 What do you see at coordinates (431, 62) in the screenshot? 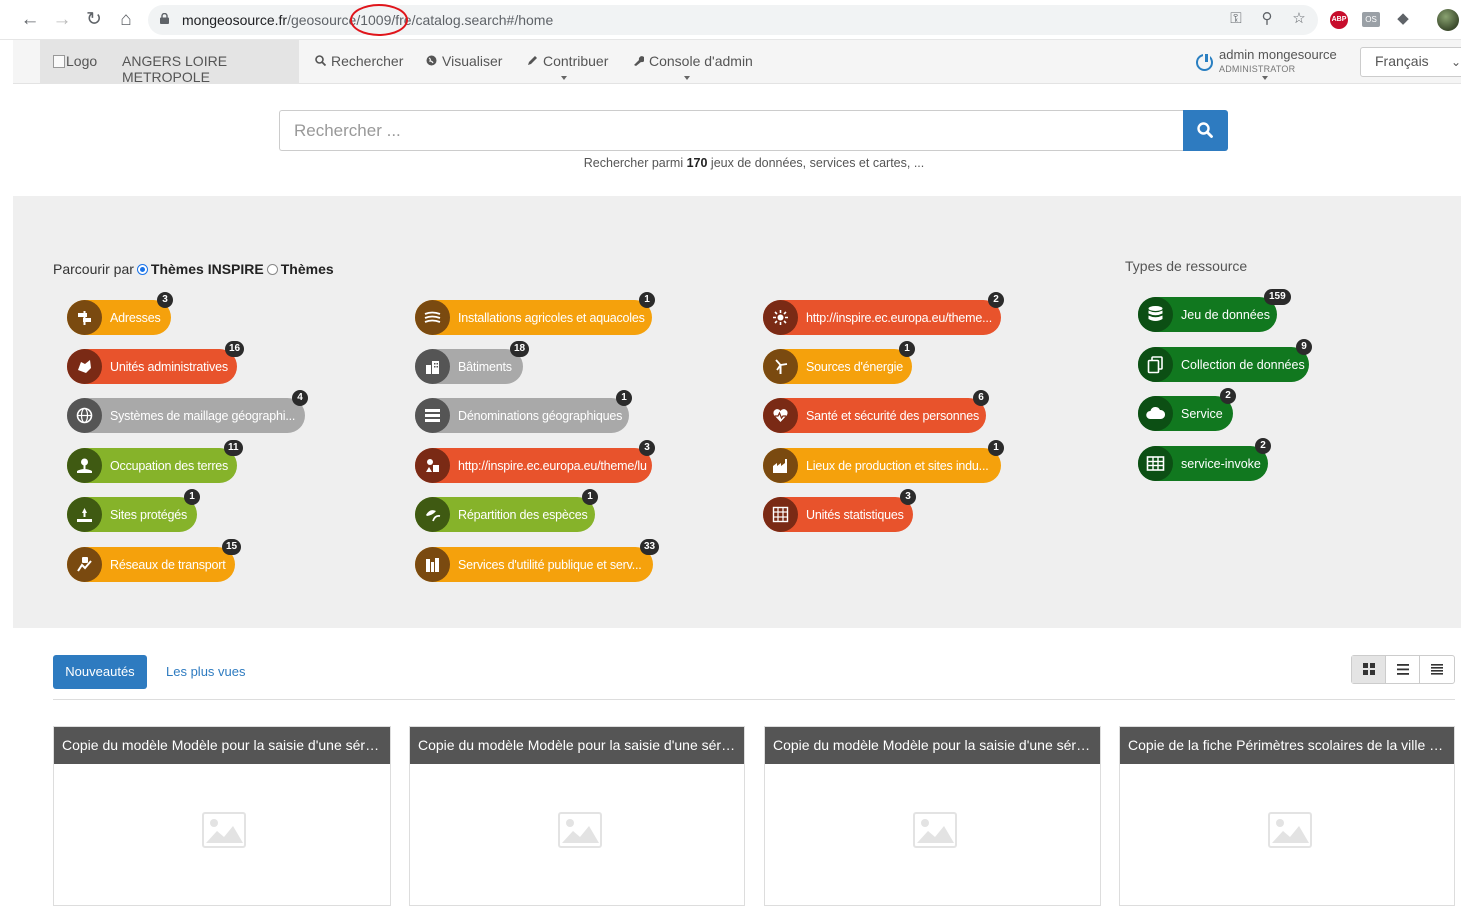
I see `globe-icon` at bounding box center [431, 62].